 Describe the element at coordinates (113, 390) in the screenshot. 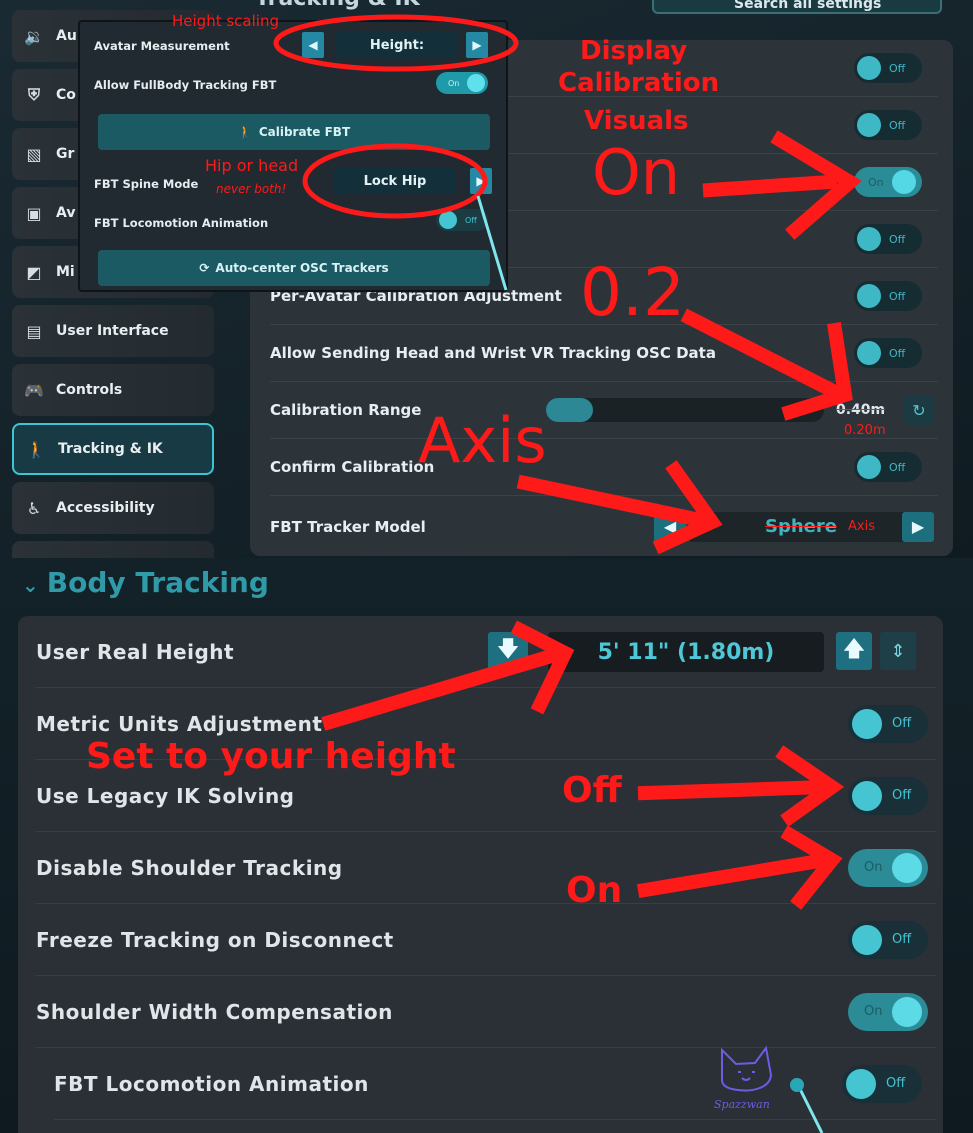

I see `sidebar-item-controls: 🎮 Controls` at that location.